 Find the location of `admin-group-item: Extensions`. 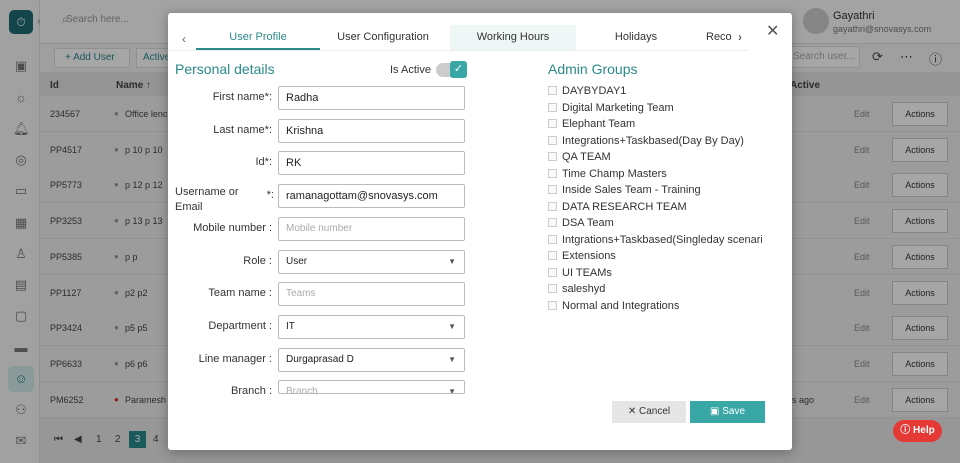

admin-group-item: Extensions is located at coordinates (655, 256).